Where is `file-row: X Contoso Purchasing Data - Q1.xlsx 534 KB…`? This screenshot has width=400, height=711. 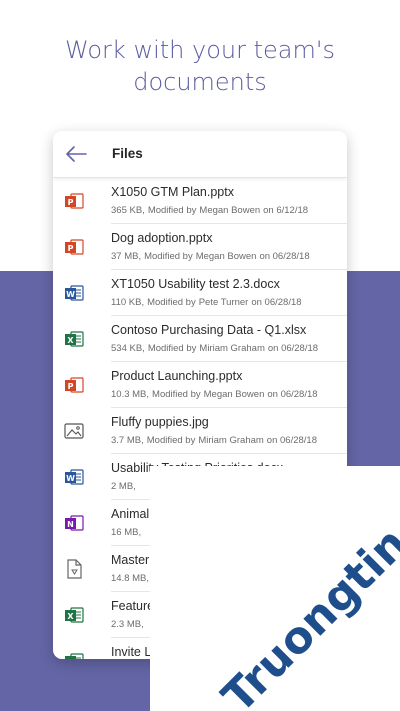 file-row: X Contoso Purchasing Data - Q1.xlsx 534 KB… is located at coordinates (200, 339).